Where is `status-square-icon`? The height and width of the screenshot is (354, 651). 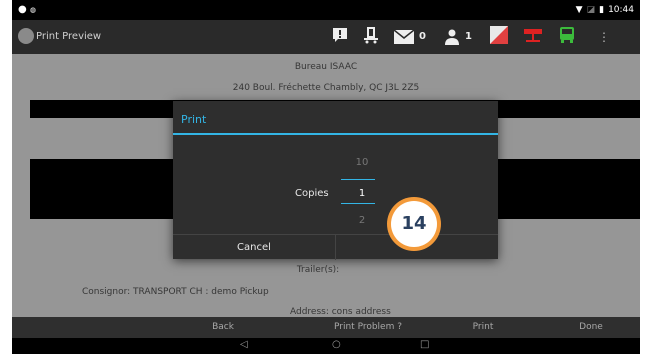
status-square-icon is located at coordinates (498, 36).